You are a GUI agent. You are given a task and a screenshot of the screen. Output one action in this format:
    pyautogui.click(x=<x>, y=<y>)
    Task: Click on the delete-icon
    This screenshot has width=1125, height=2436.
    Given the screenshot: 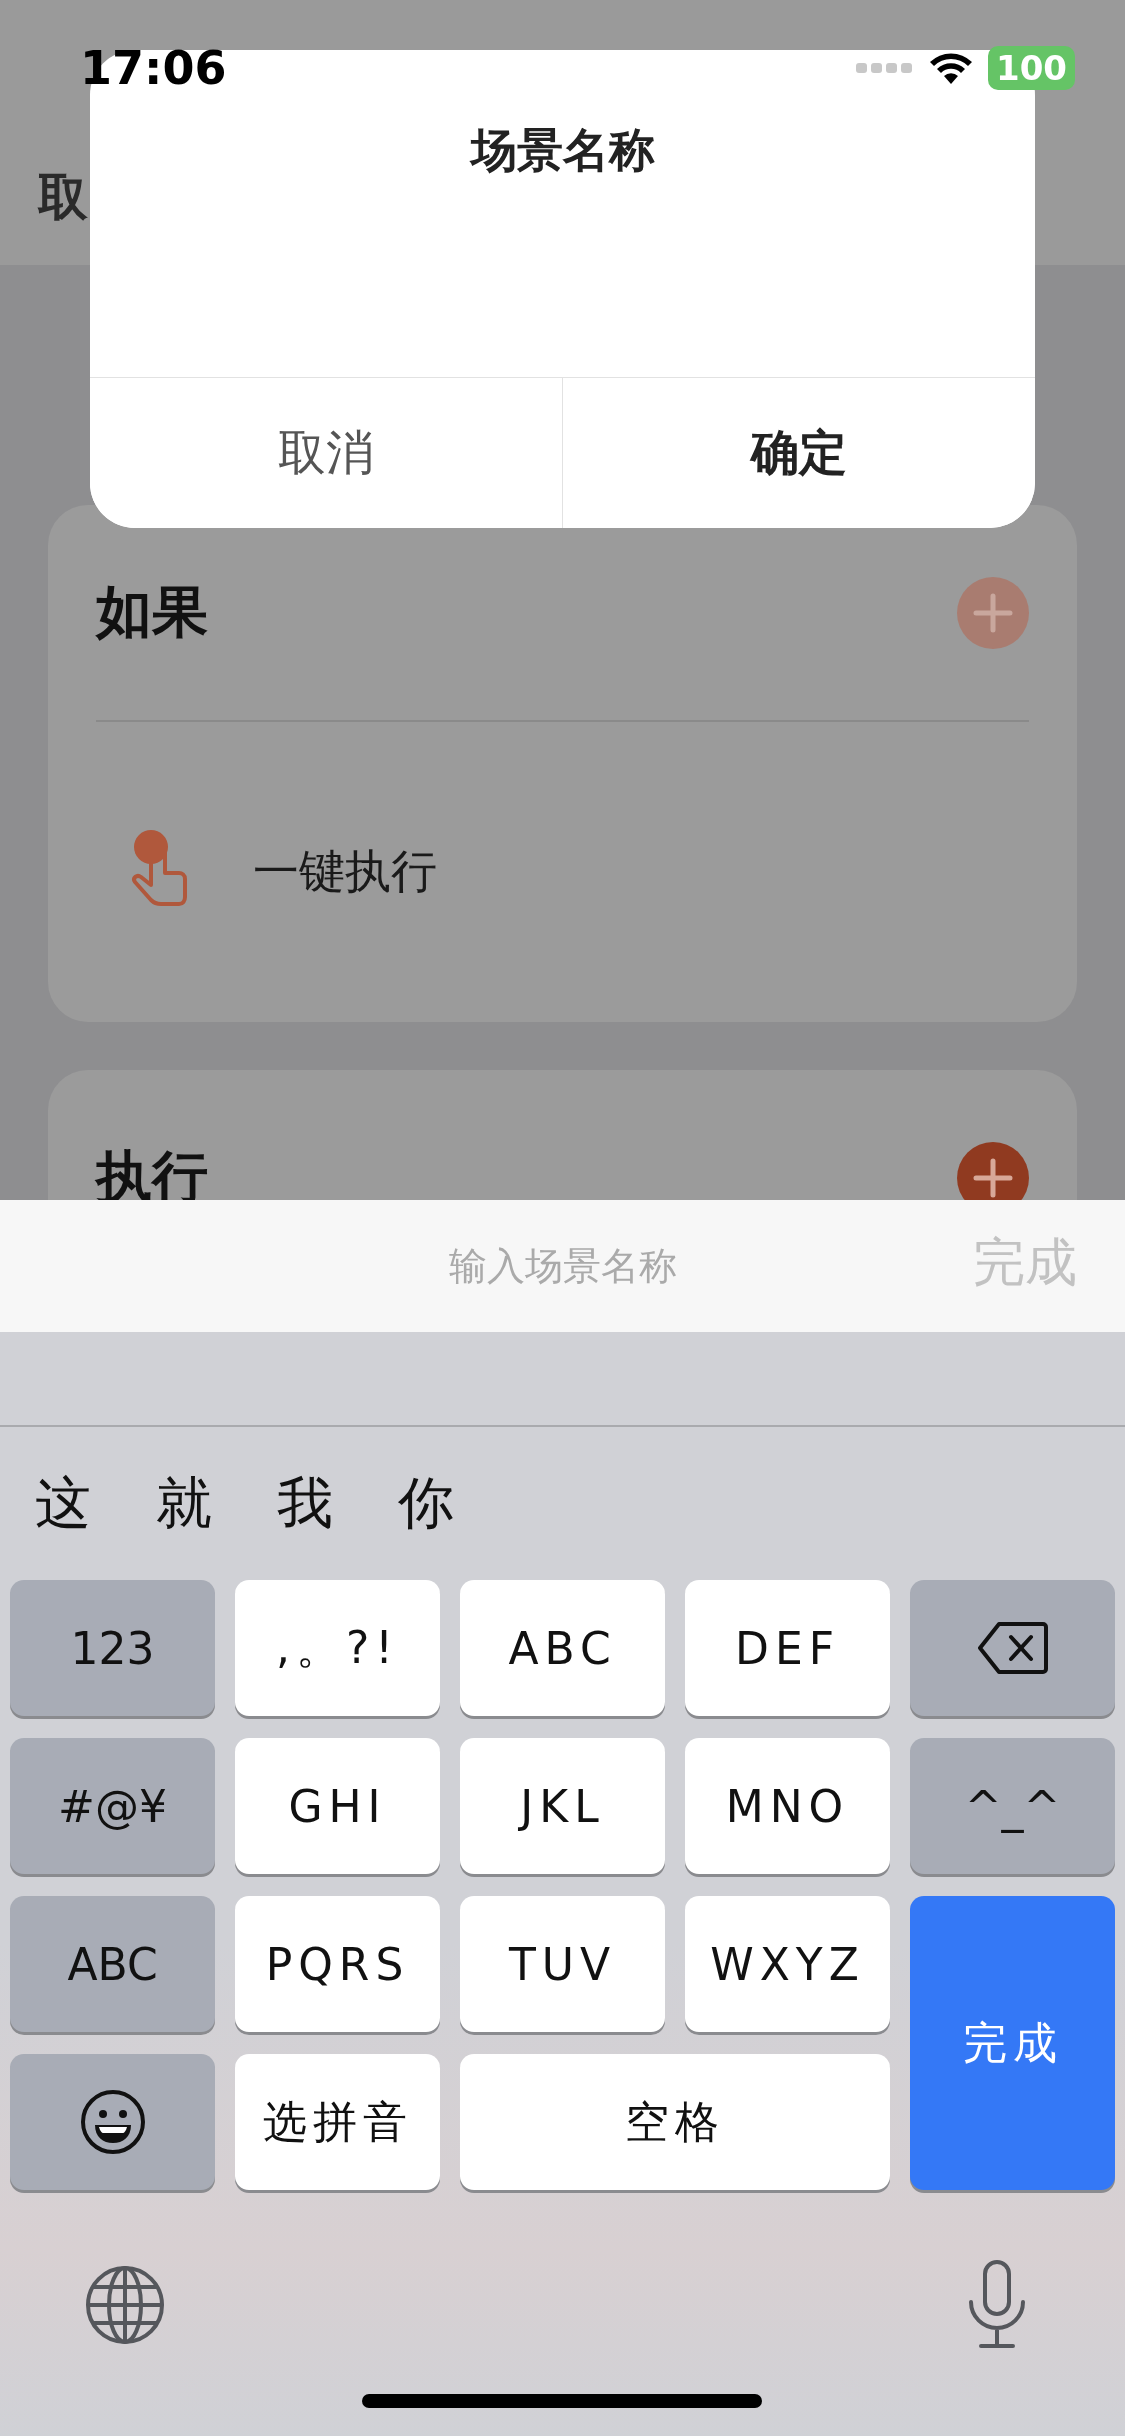 What is the action you would take?
    pyautogui.click(x=1012, y=1648)
    